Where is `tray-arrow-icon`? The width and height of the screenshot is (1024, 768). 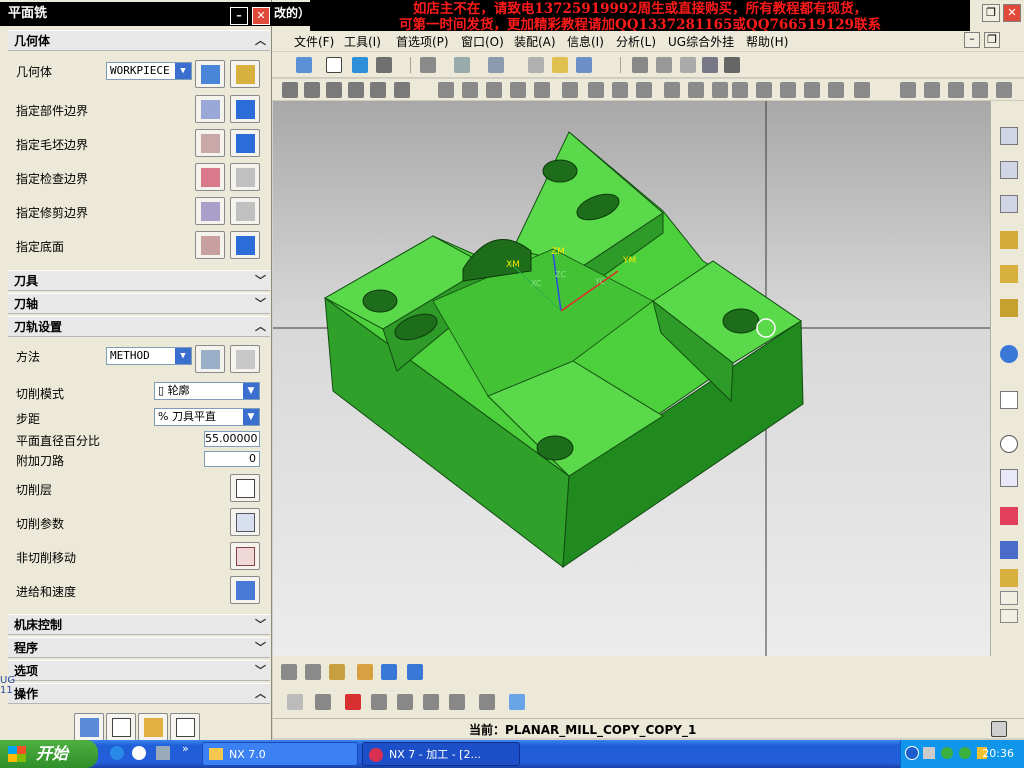
tray-arrow-icon is located at coordinates (912, 753).